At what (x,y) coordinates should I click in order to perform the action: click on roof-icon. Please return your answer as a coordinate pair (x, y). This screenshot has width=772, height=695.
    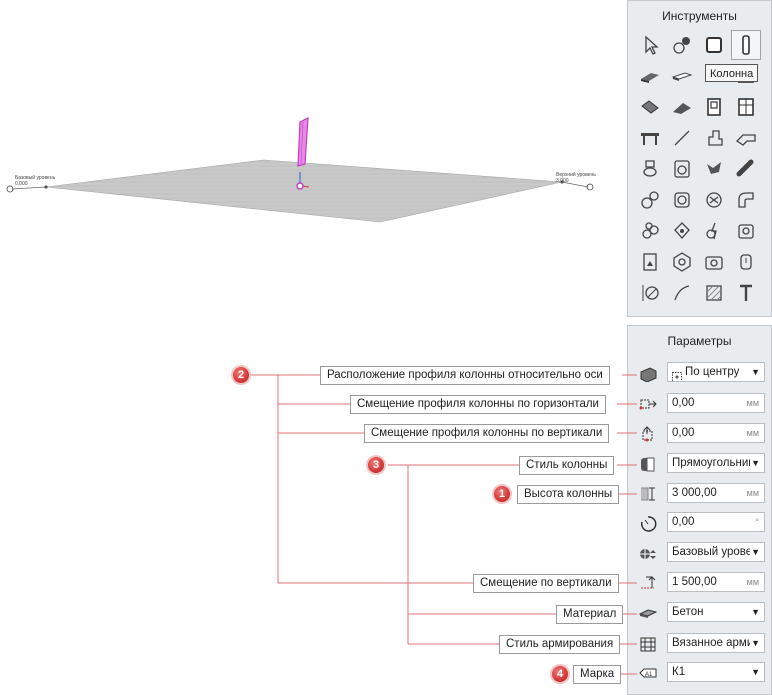
    Looking at the image, I should click on (650, 107).